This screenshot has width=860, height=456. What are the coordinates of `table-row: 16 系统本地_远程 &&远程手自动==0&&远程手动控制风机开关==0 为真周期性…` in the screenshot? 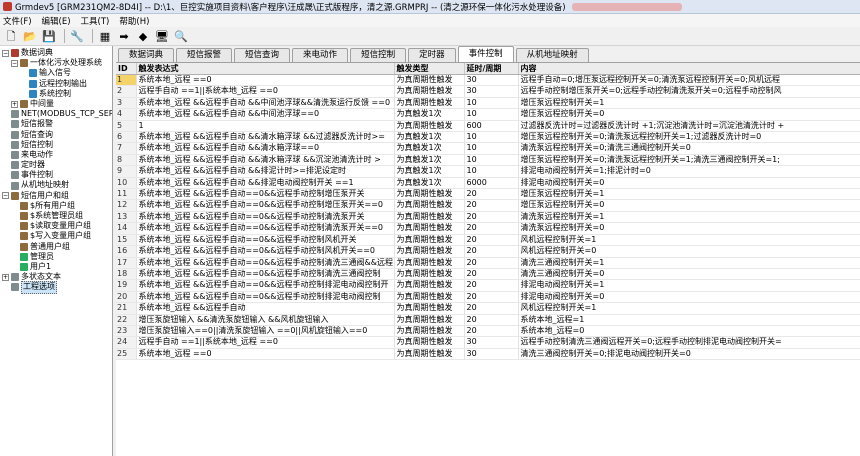 It's located at (488, 251).